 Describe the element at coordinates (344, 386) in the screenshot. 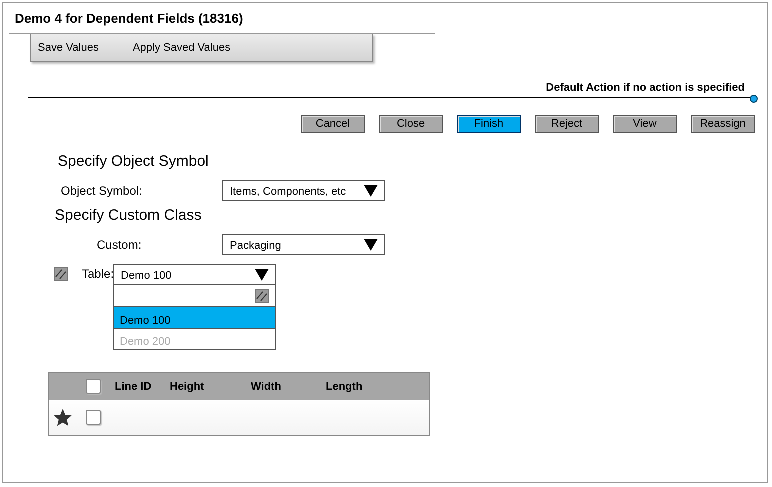

I see `column-header: Length` at that location.